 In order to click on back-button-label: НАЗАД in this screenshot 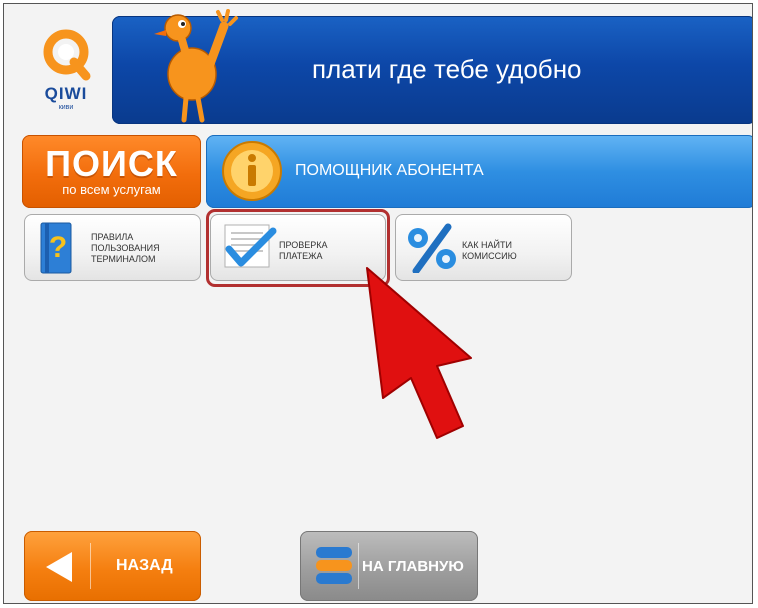, I will do `click(144, 565)`.